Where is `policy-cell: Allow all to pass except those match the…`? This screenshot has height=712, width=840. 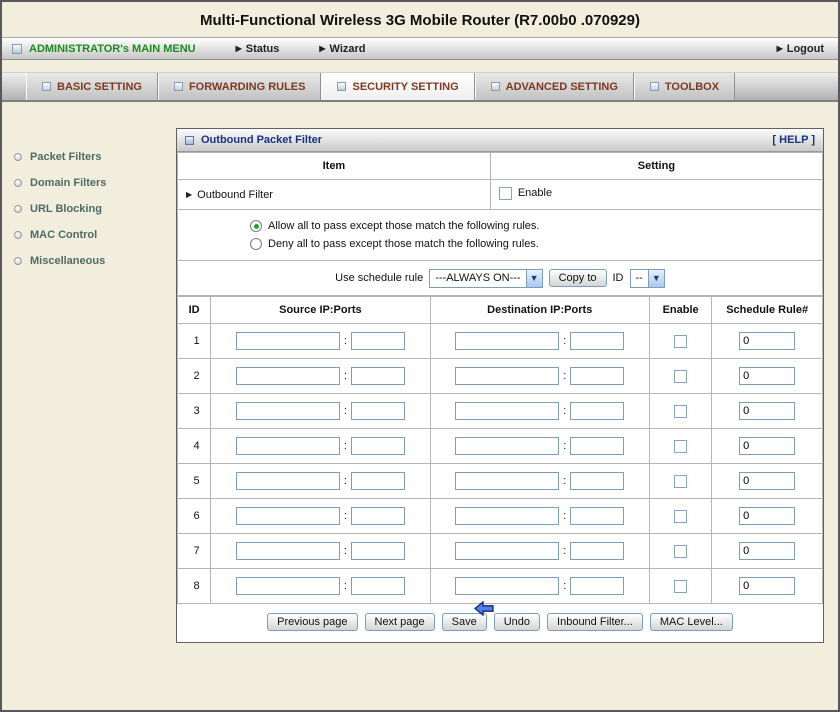
policy-cell: Allow all to pass except those match the… is located at coordinates (500, 235).